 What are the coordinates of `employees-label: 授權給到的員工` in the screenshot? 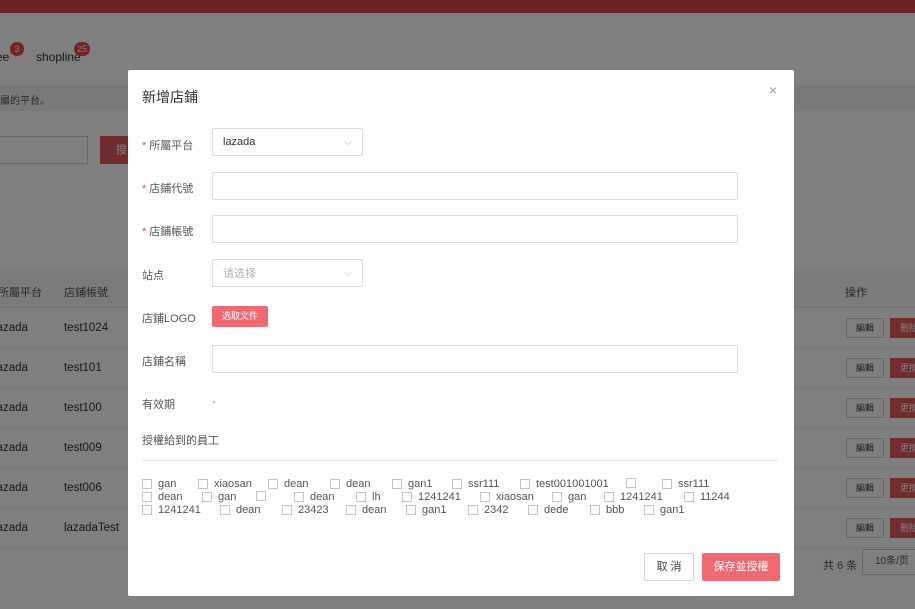 It's located at (180, 440).